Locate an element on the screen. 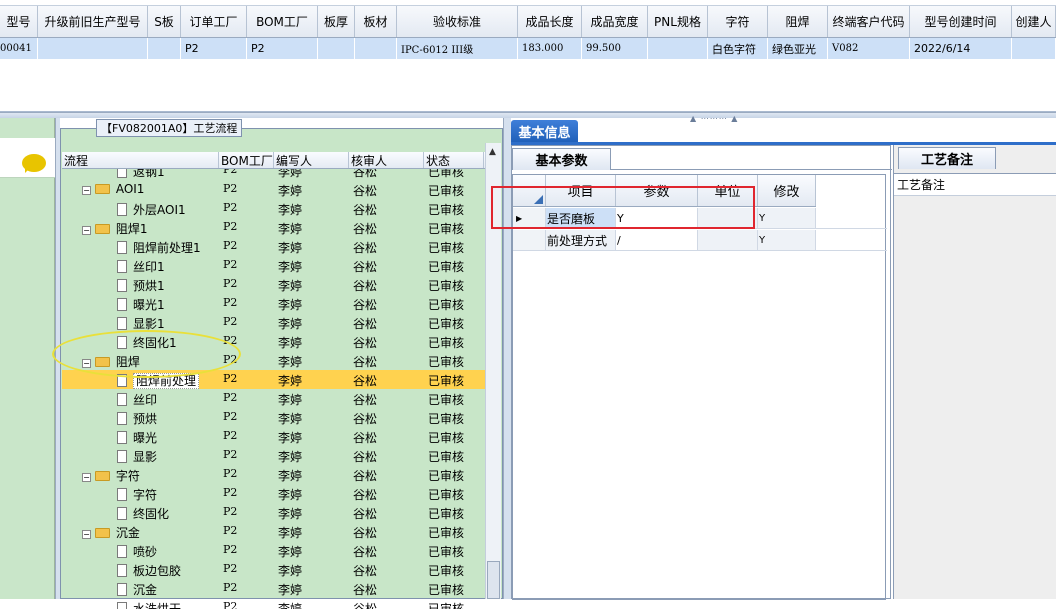 Image resolution: width=1056 pixels, height=609 pixels. process-column-header: 流程 is located at coordinates (140, 160).